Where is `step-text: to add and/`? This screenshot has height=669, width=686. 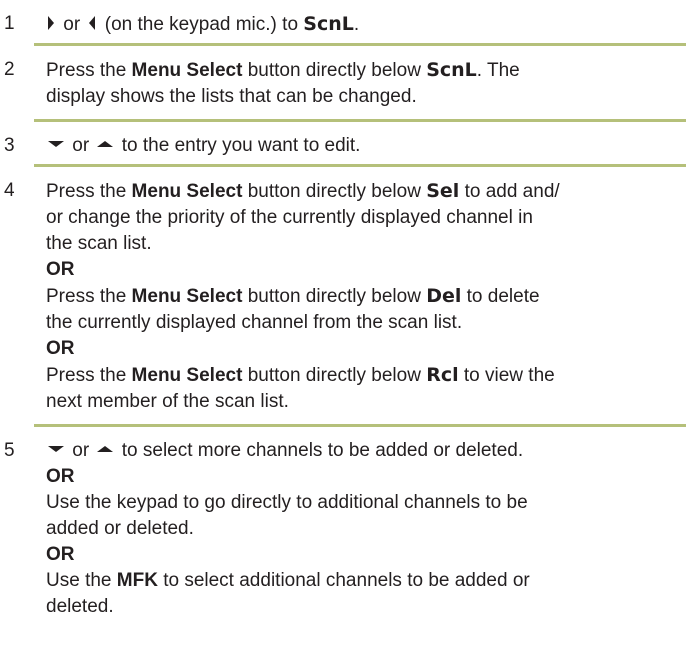
step-text: to add and/ is located at coordinates (512, 191).